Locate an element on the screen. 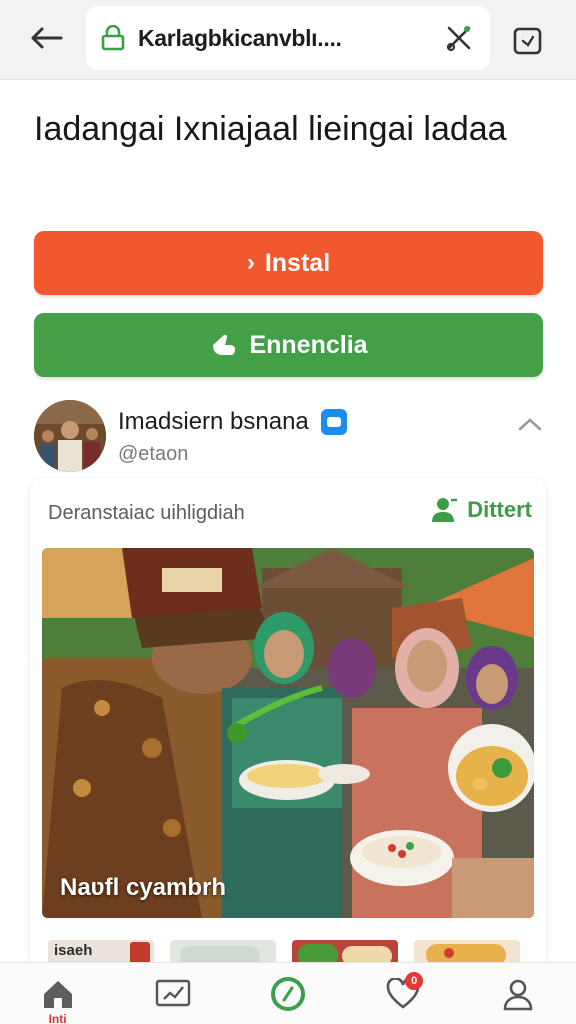  avatar-image is located at coordinates (70, 436).